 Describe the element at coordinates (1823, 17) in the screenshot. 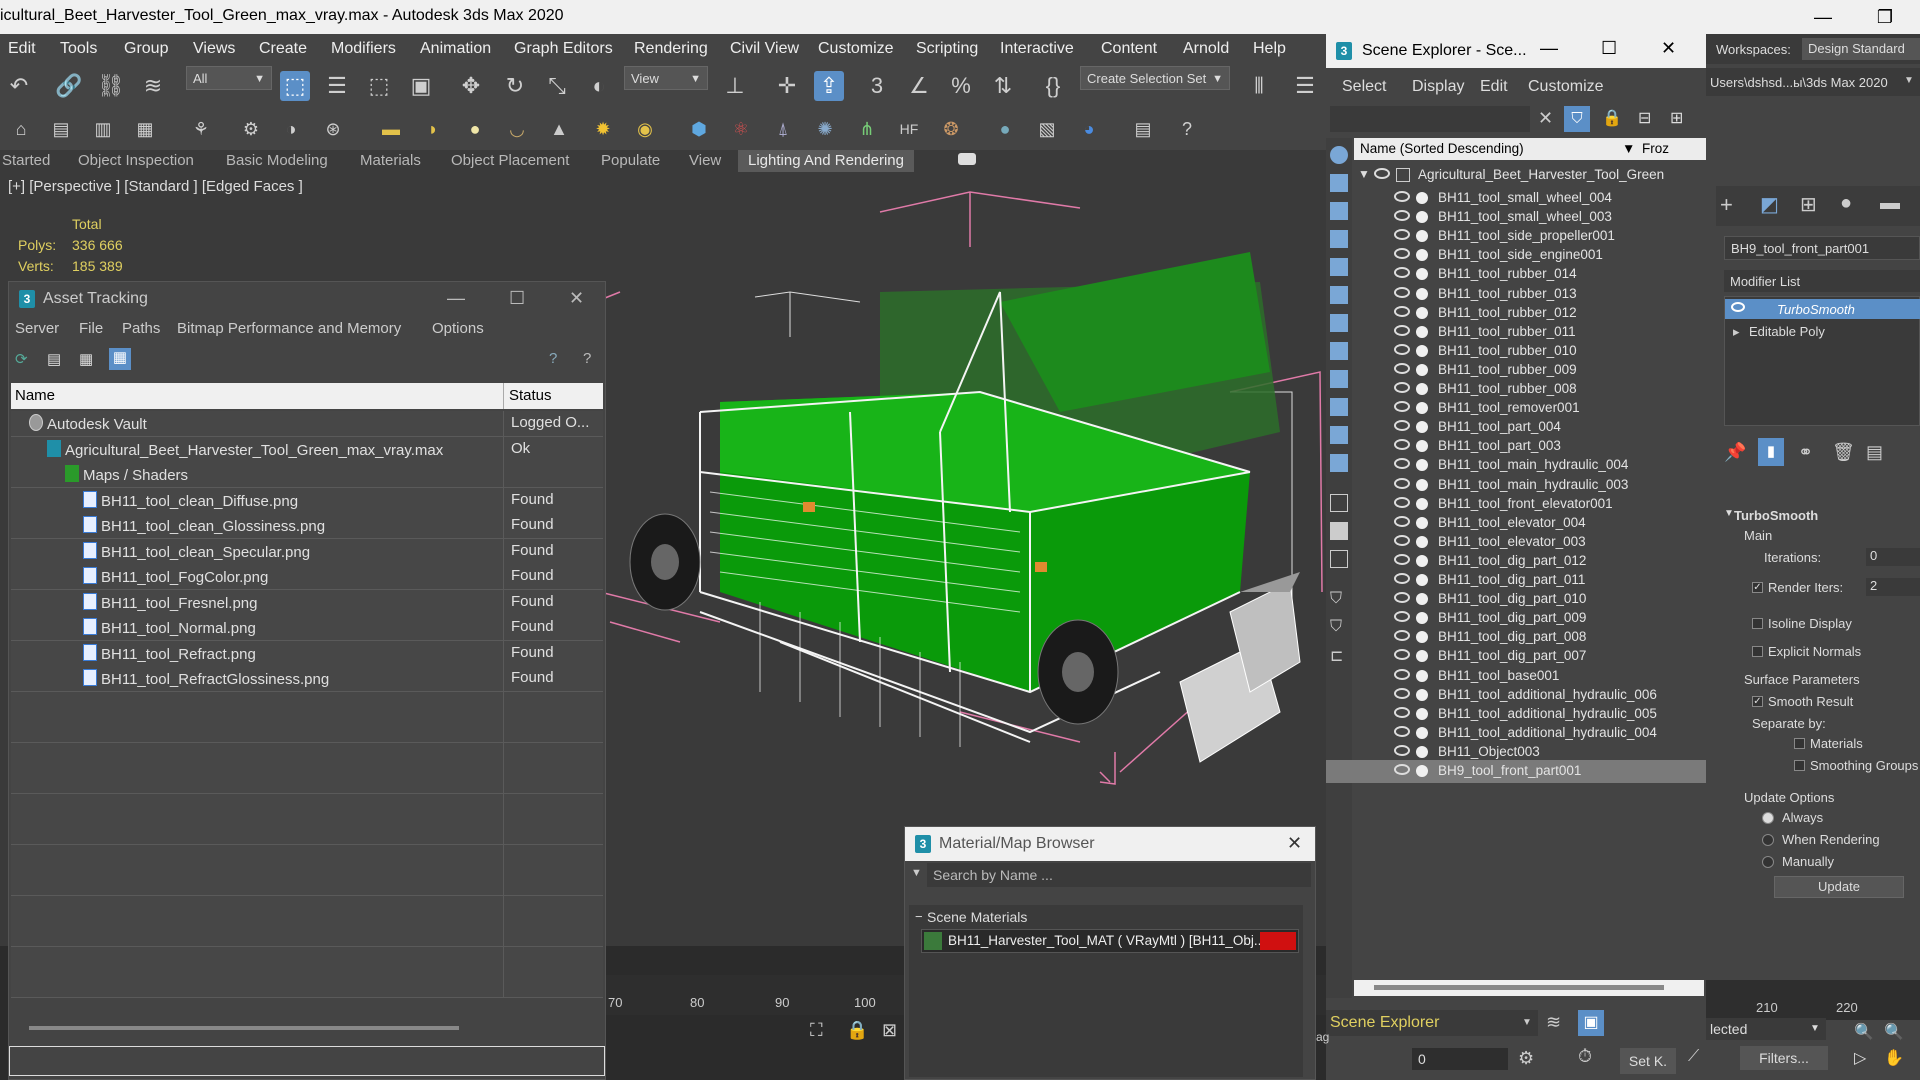

I see `minimize-icon: —` at that location.